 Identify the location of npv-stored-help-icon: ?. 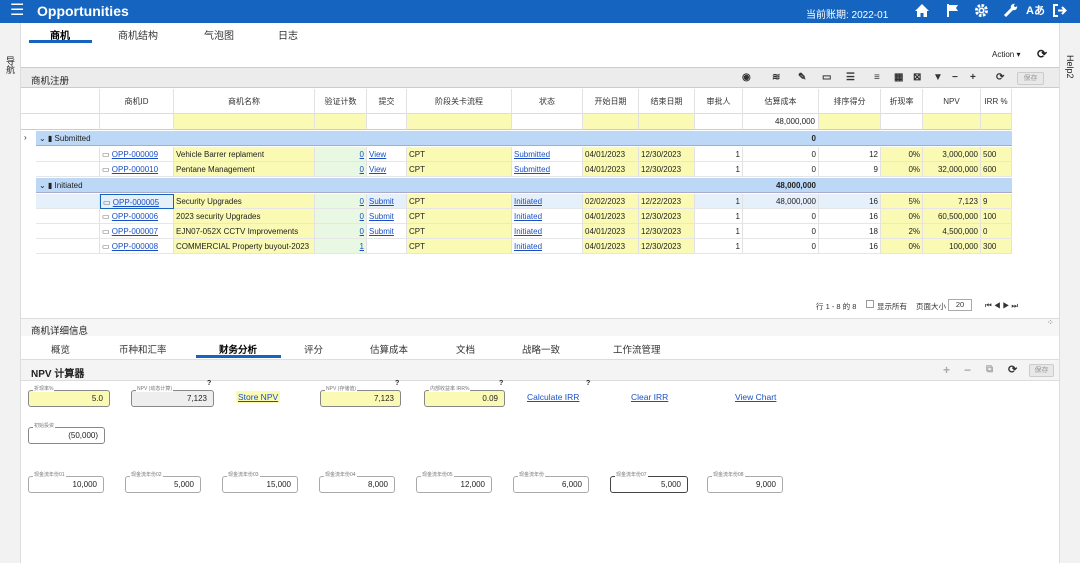
(397, 383).